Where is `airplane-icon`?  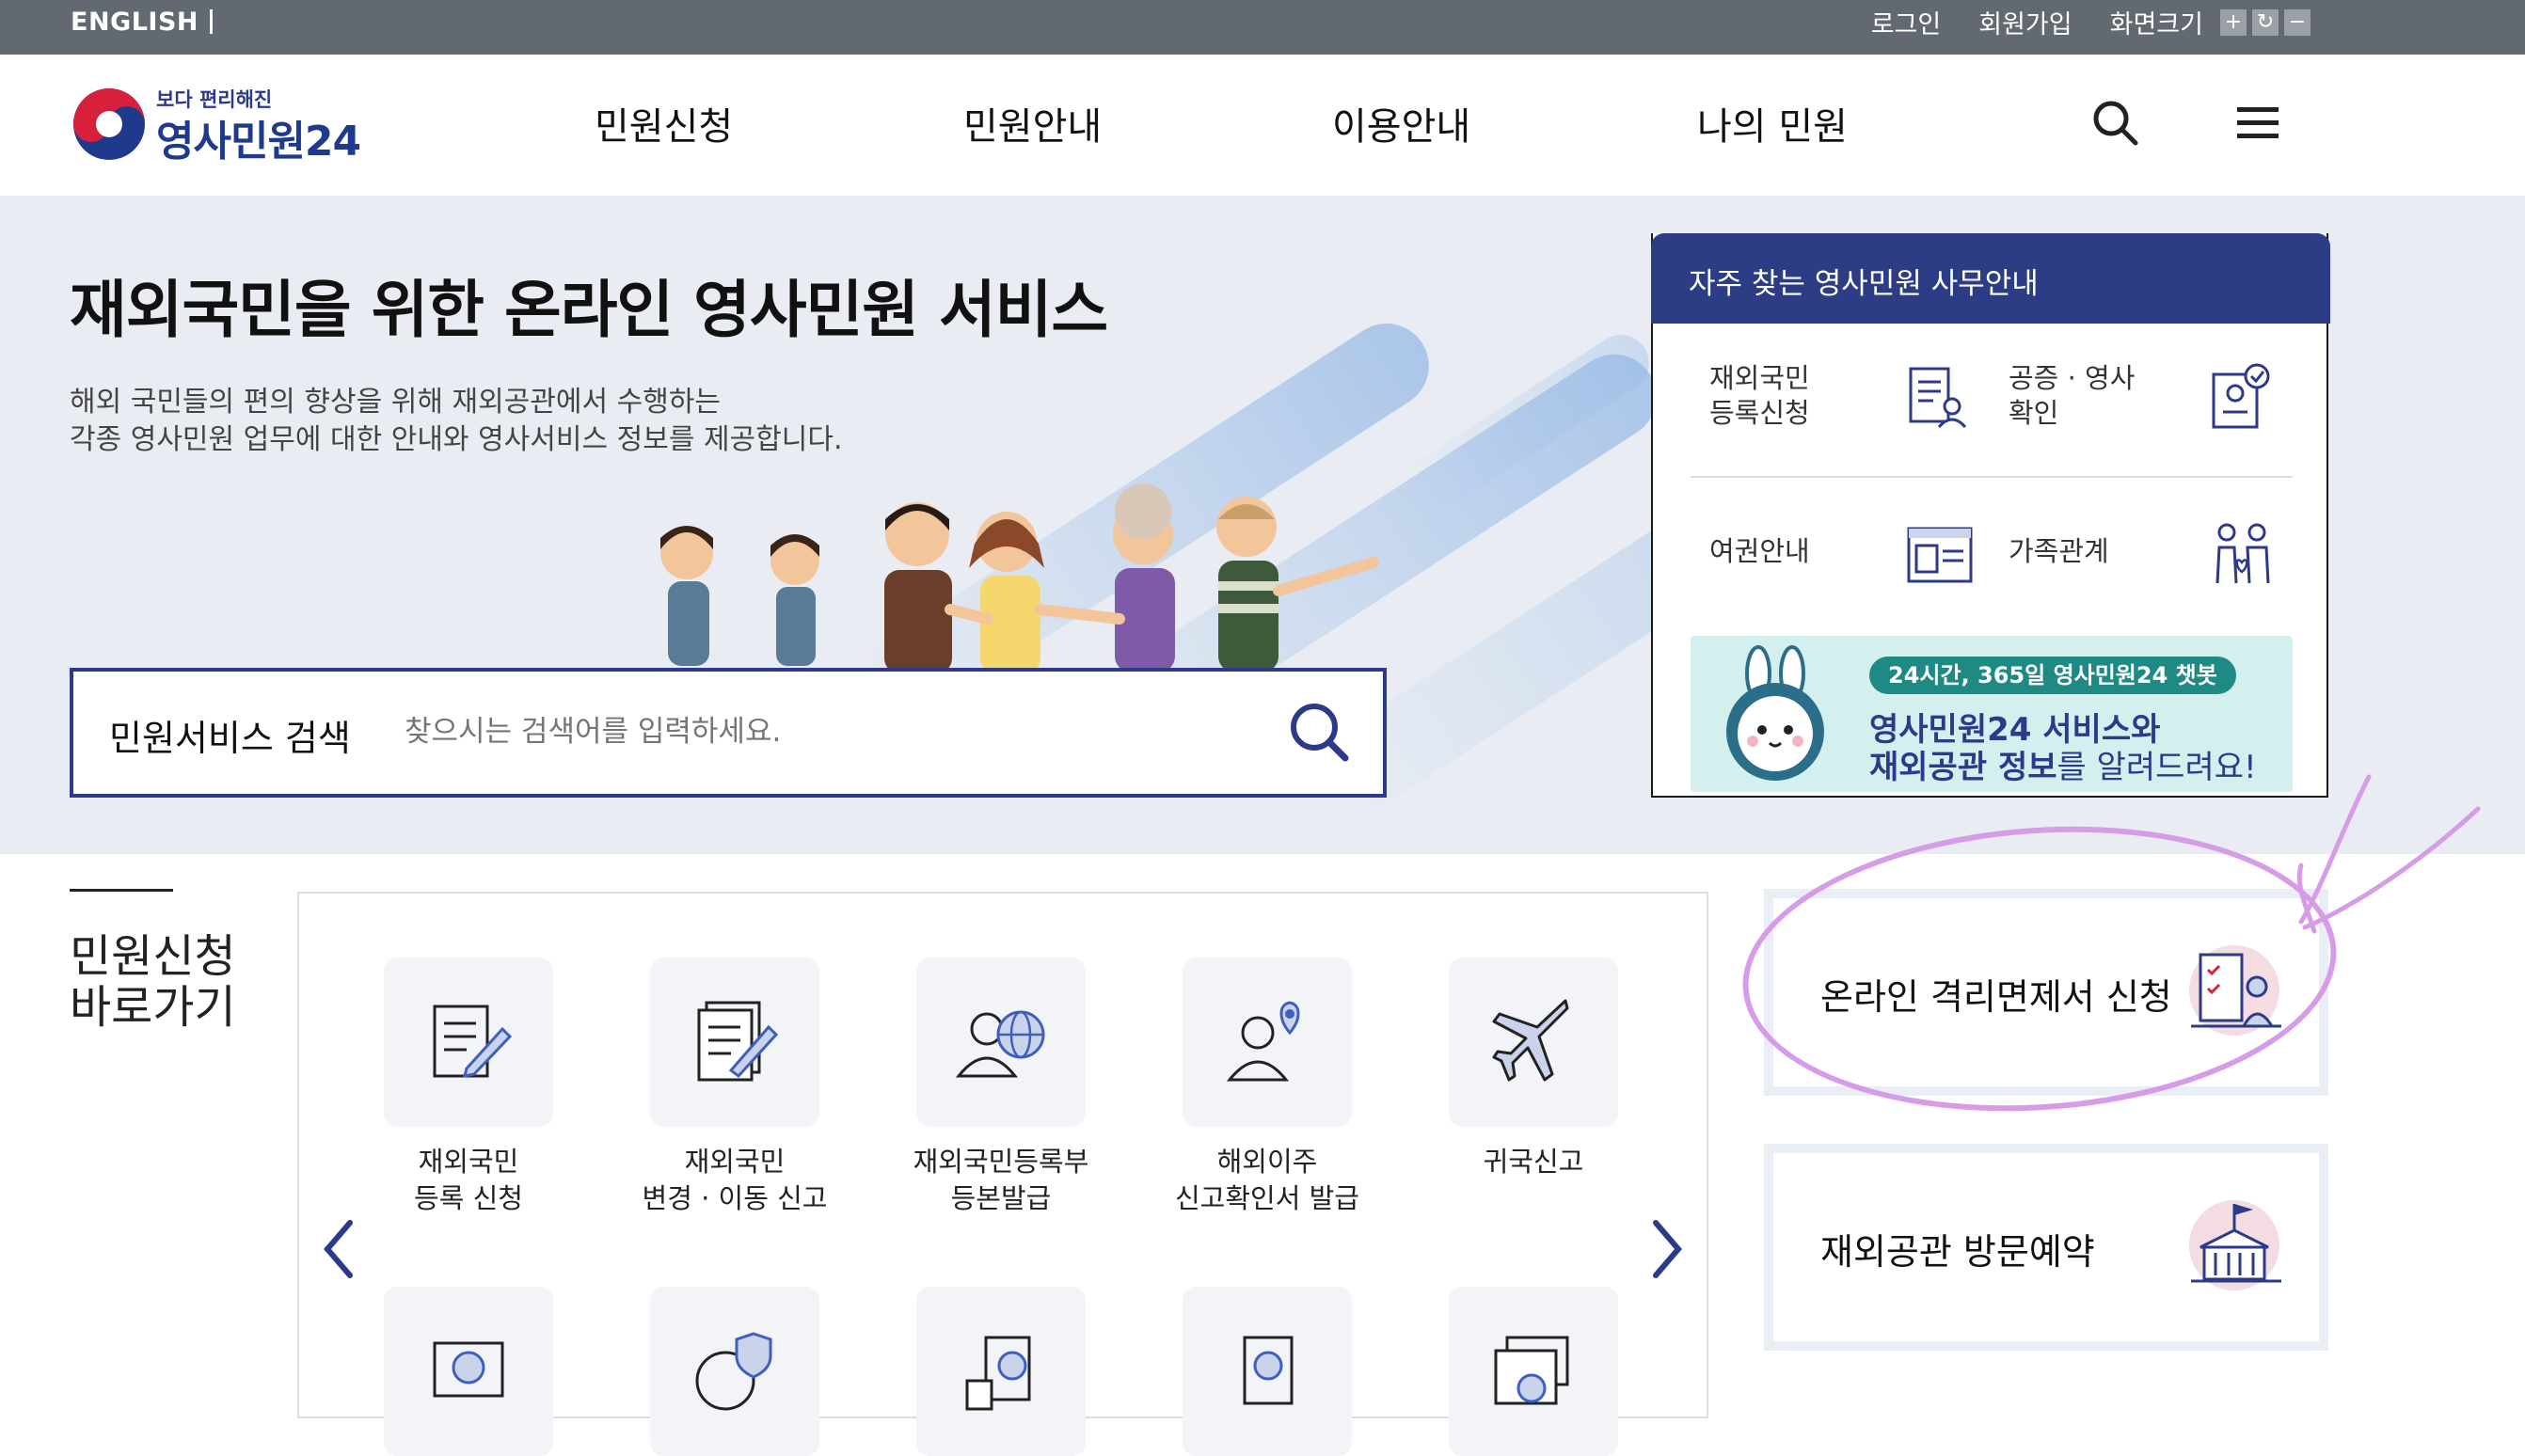
airplane-icon is located at coordinates (1530, 1040).